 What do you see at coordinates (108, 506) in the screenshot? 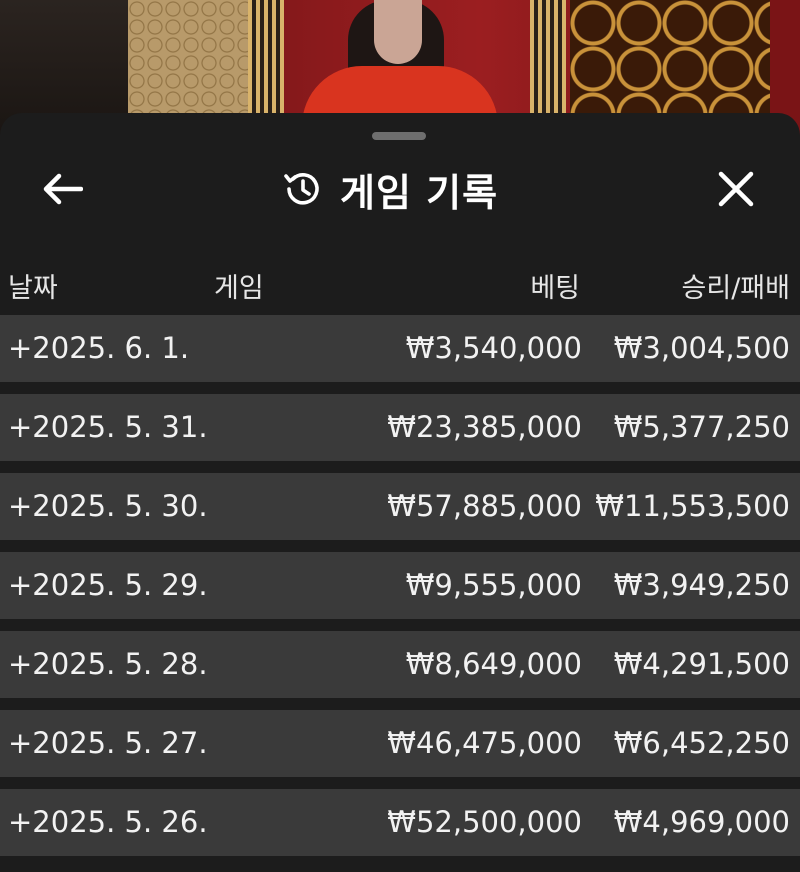
I see `row-date: +2025. 5. 30.` at bounding box center [108, 506].